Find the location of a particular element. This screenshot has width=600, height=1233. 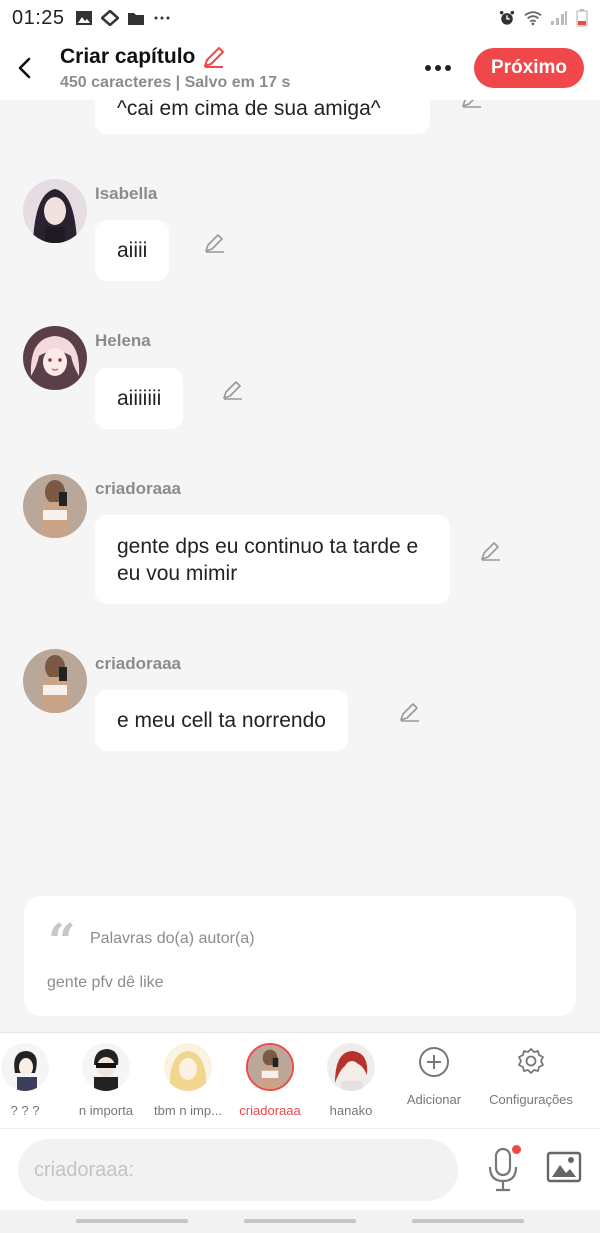

image-icon is located at coordinates (564, 1167).